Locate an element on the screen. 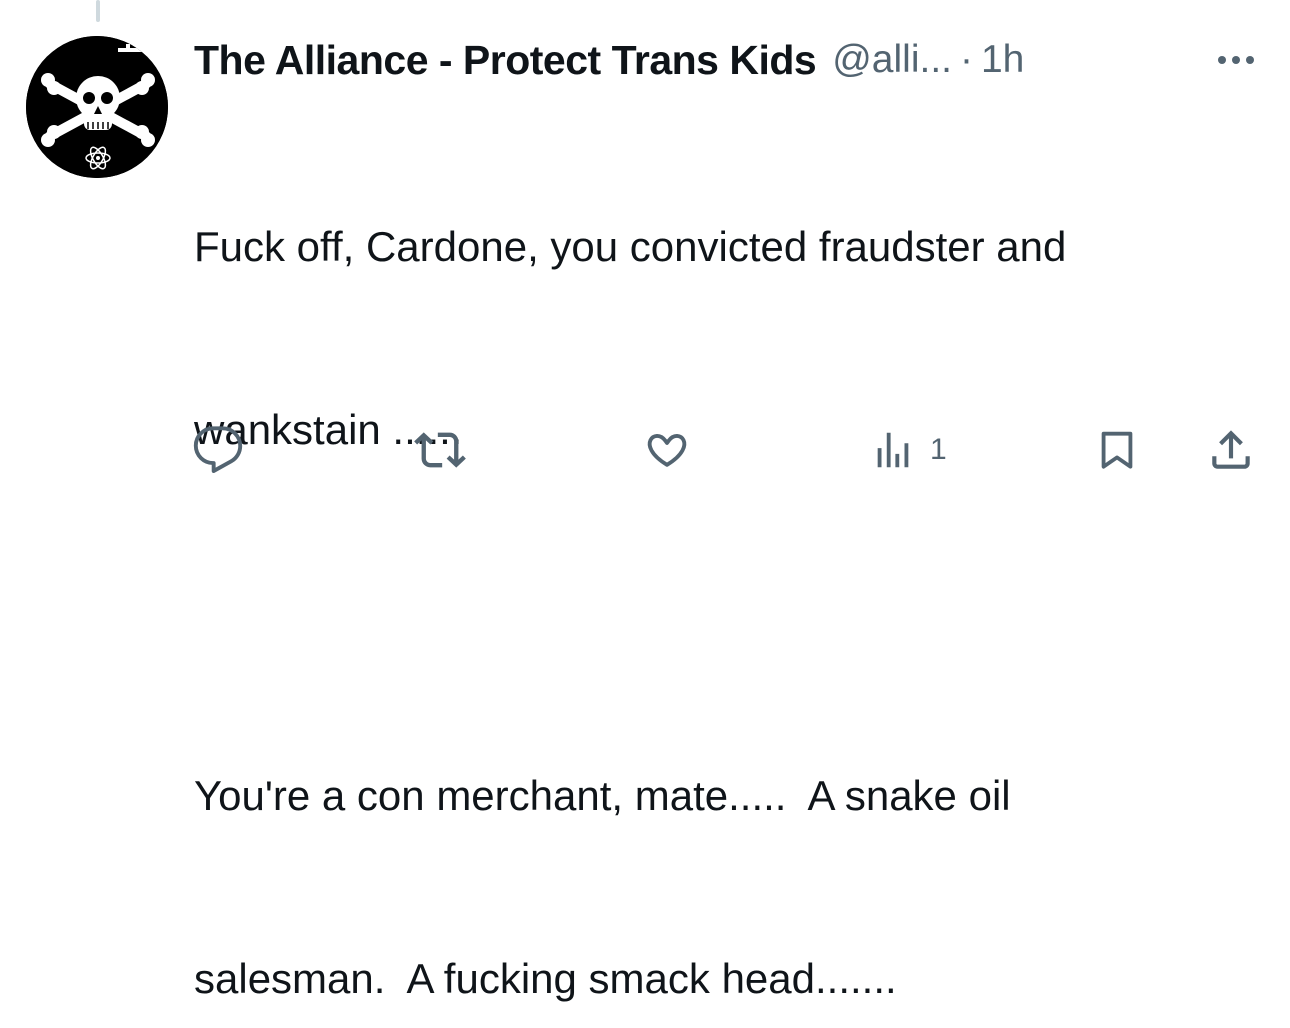  bookmark-button is located at coordinates (1117, 450).